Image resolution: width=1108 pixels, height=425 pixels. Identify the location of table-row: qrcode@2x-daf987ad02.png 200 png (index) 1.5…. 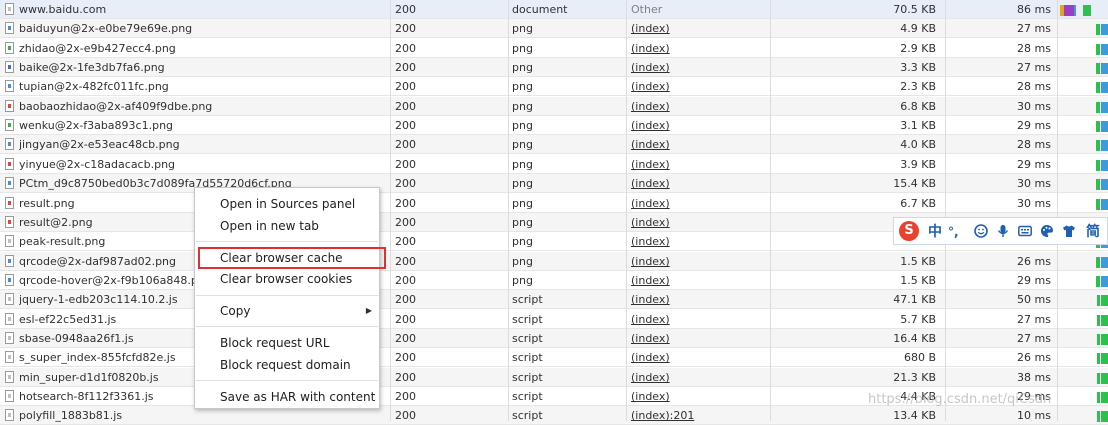
(554, 261).